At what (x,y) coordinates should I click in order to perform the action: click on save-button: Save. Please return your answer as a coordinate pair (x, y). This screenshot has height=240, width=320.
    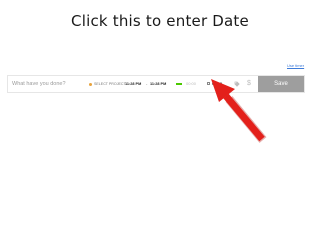
    Looking at the image, I should click on (281, 84).